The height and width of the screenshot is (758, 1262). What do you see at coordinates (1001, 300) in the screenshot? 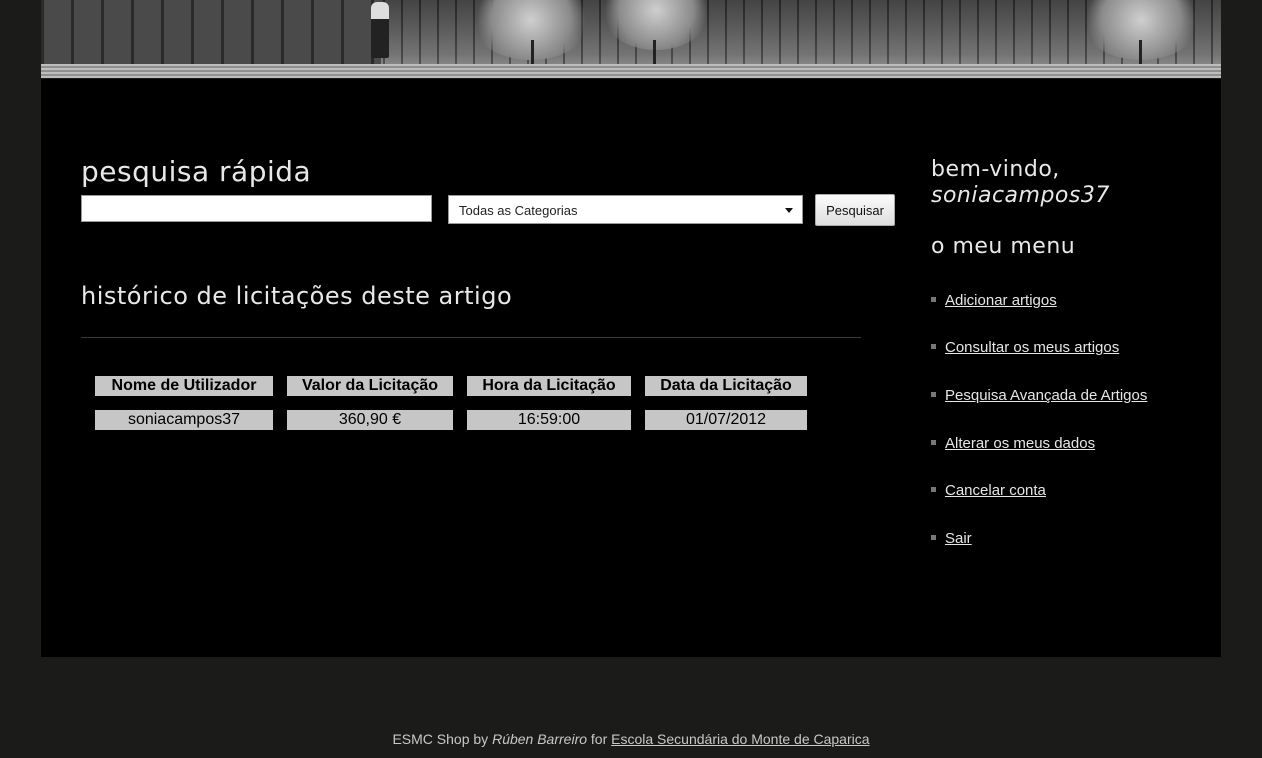
I see `menu-link-add-items: Adicionar artigos` at bounding box center [1001, 300].